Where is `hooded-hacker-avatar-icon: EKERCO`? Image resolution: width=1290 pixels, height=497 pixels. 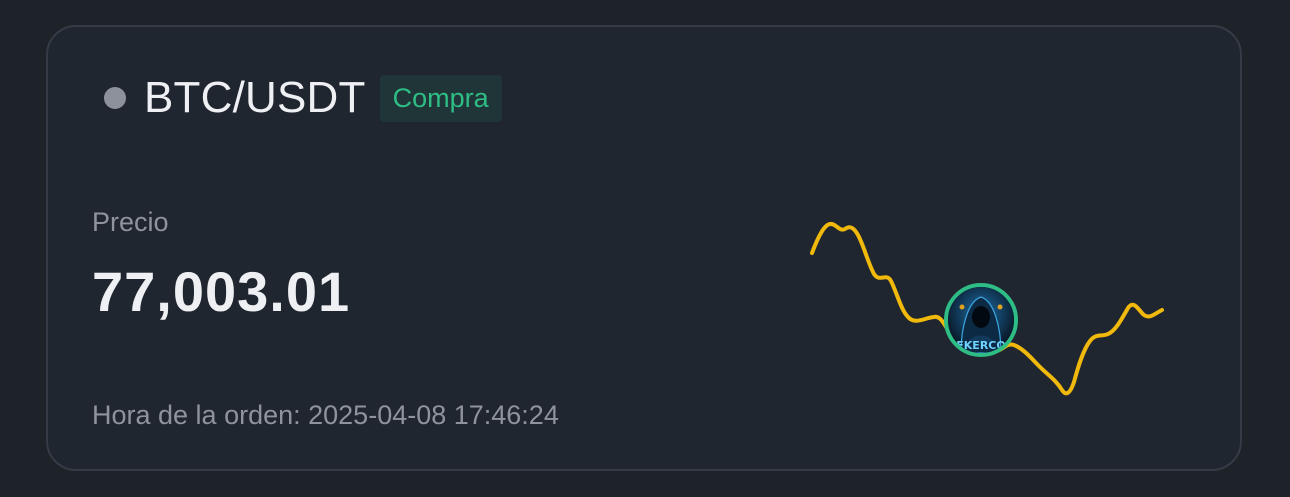 hooded-hacker-avatar-icon: EKERCO is located at coordinates (981, 320).